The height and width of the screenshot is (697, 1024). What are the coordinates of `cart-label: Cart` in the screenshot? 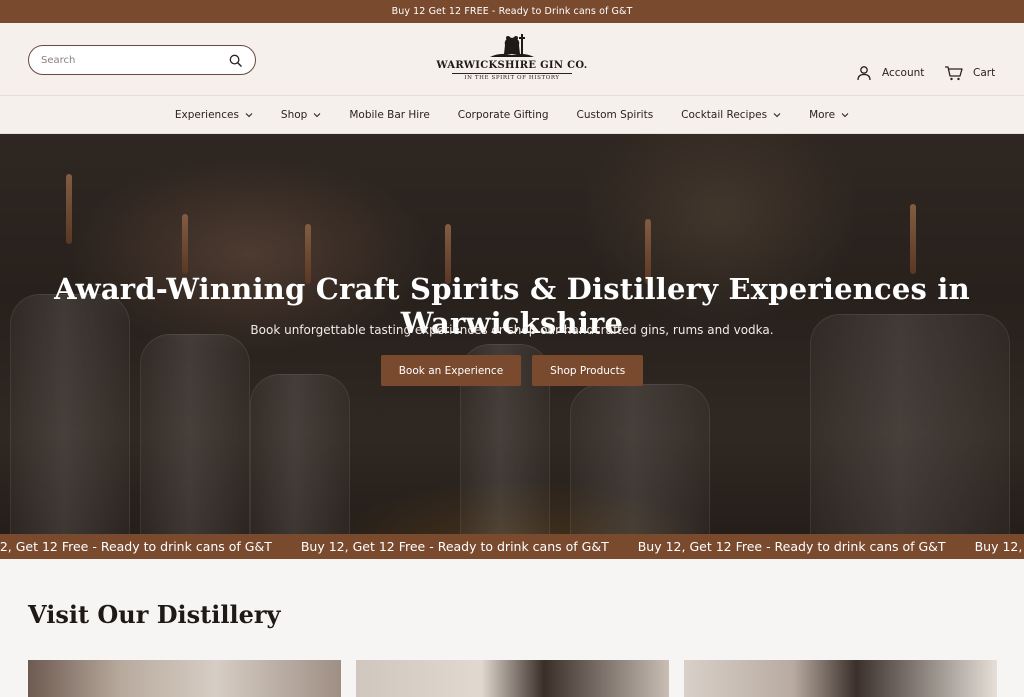 It's located at (984, 73).